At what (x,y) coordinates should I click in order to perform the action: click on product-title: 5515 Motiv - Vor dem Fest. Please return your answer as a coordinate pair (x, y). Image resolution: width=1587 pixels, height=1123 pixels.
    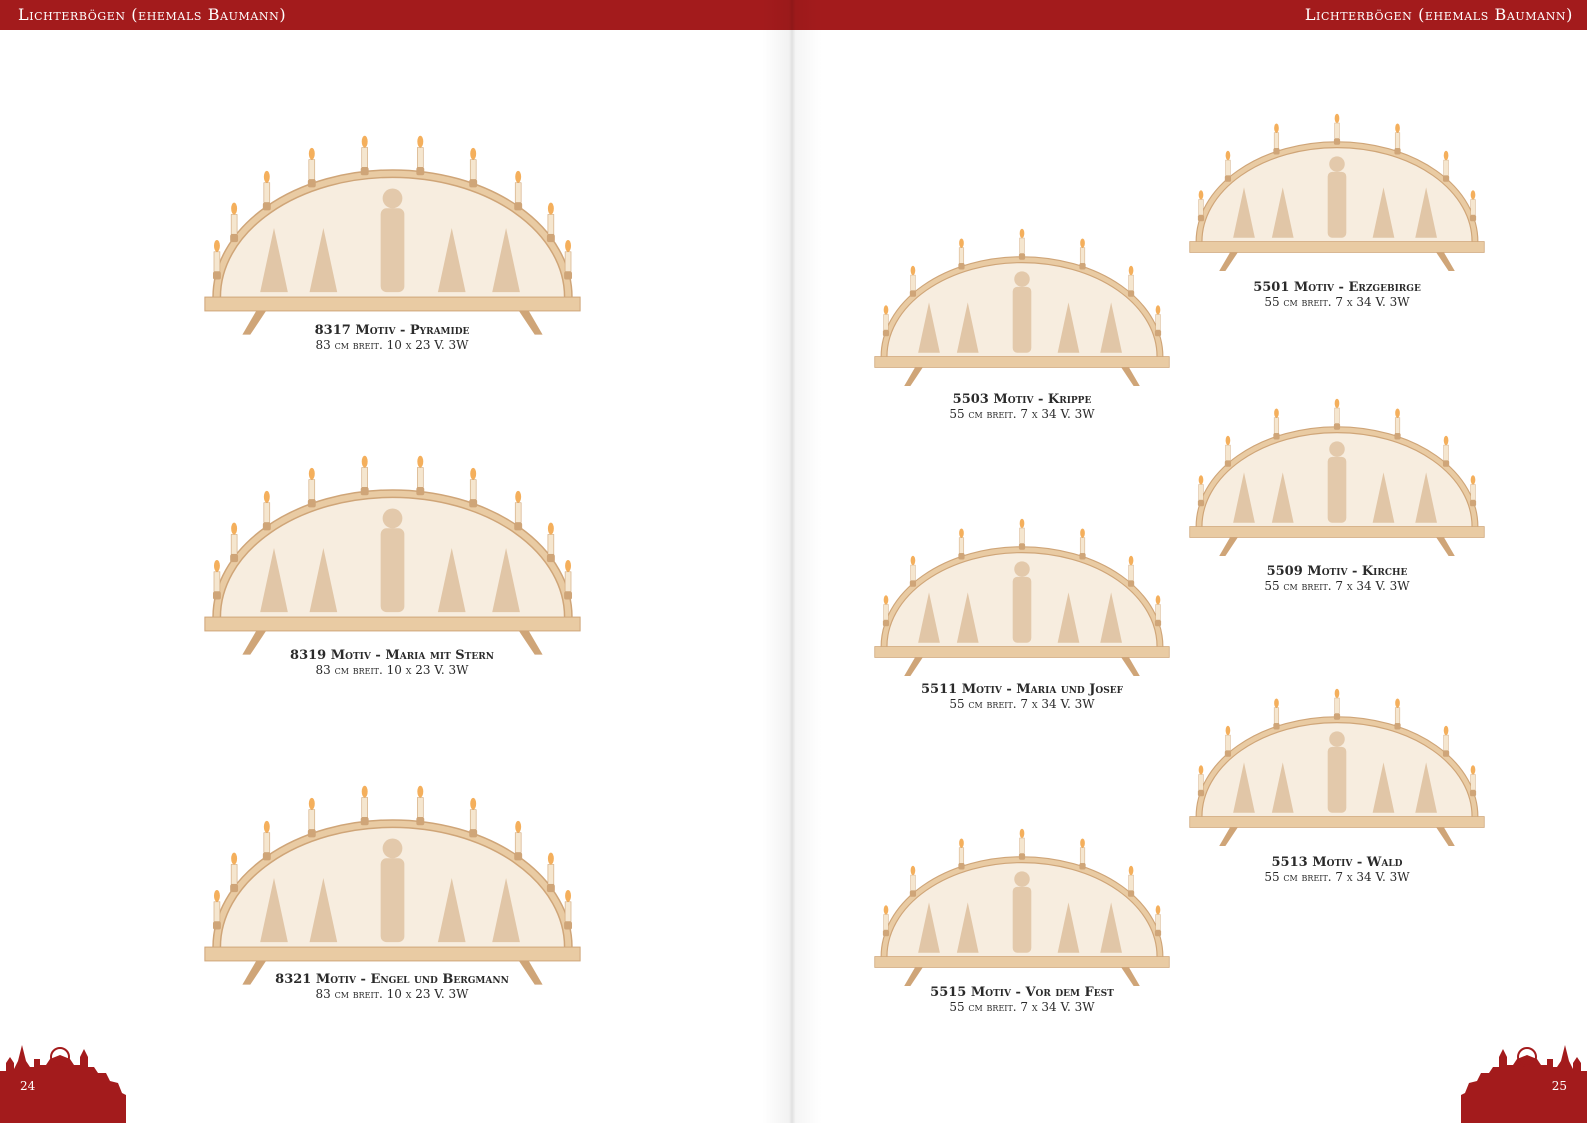
    Looking at the image, I should click on (1022, 992).